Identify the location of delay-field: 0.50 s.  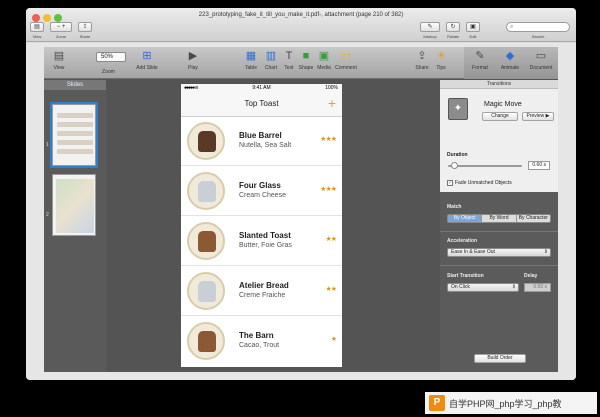
(537, 287).